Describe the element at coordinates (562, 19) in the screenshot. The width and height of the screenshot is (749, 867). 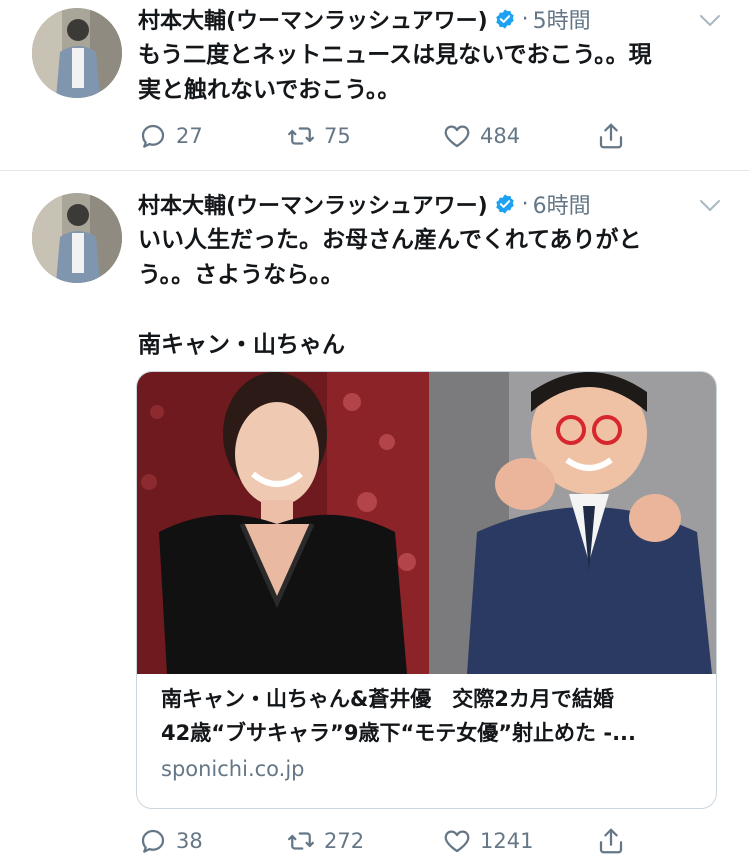
I see `timestamp: 5時間` at that location.